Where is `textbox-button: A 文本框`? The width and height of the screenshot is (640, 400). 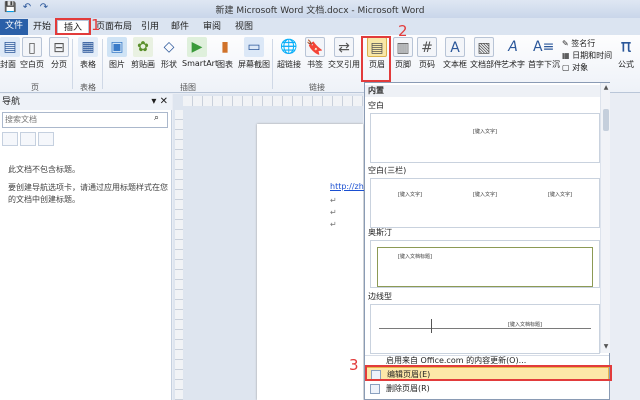
textbox-button: A 文本框 is located at coordinates (455, 53).